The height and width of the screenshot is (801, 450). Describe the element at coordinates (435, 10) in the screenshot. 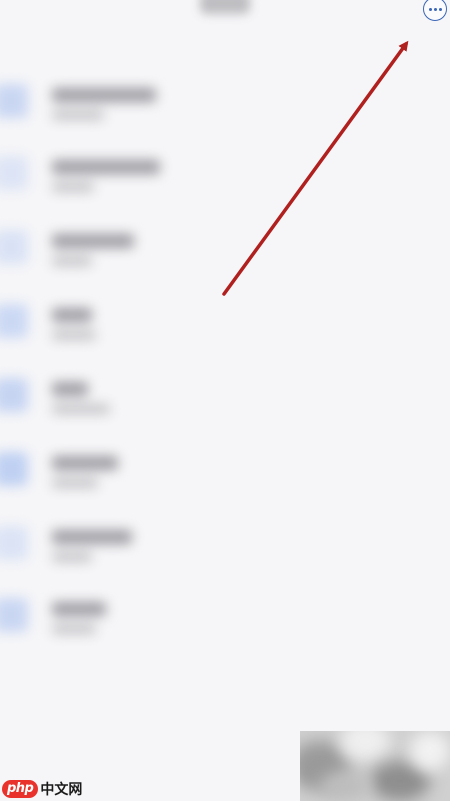

I see `more-options-button` at that location.